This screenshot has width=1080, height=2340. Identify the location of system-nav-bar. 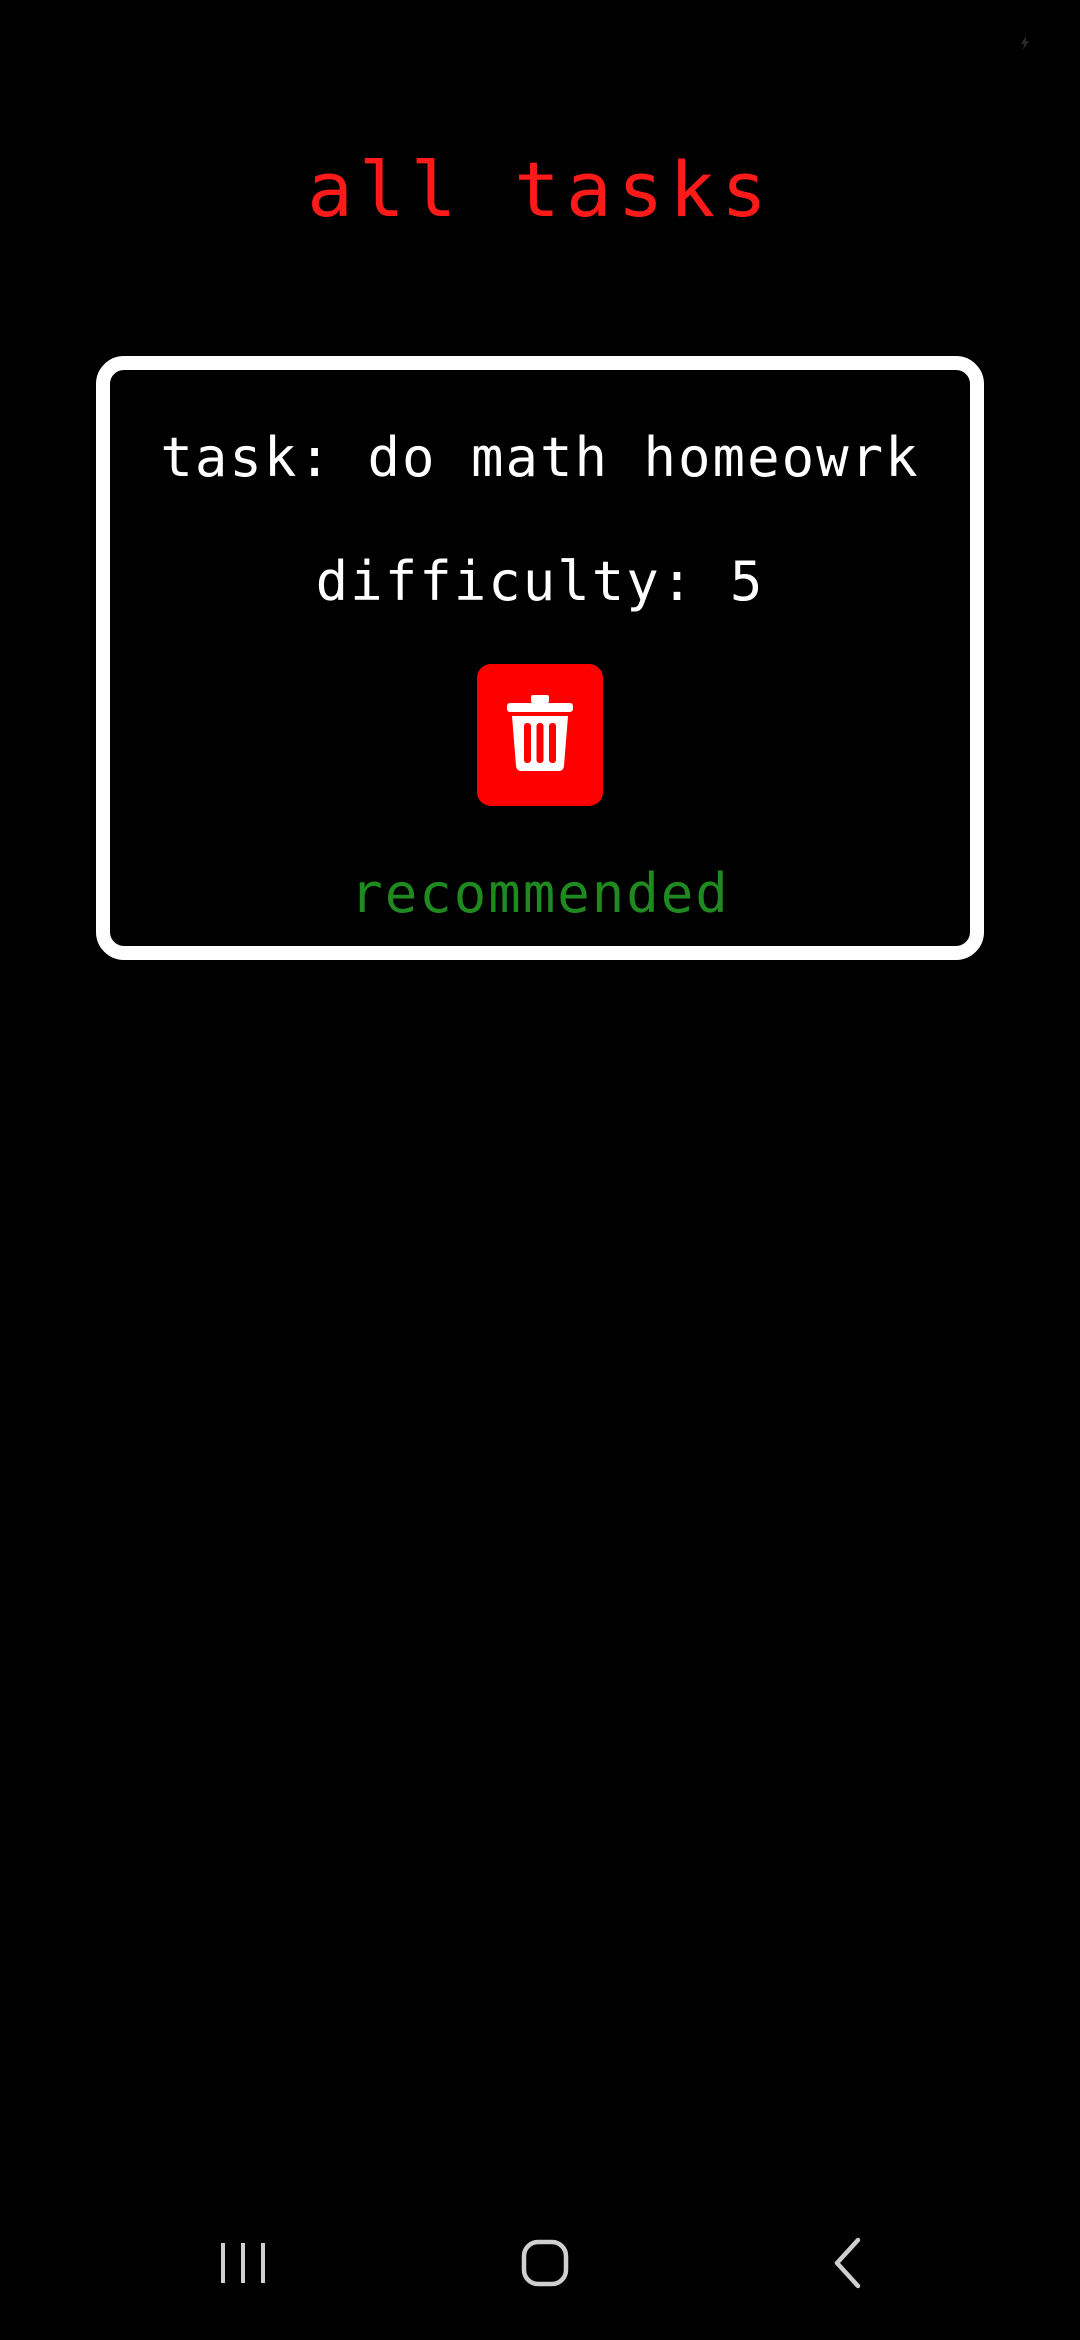
(540, 2265).